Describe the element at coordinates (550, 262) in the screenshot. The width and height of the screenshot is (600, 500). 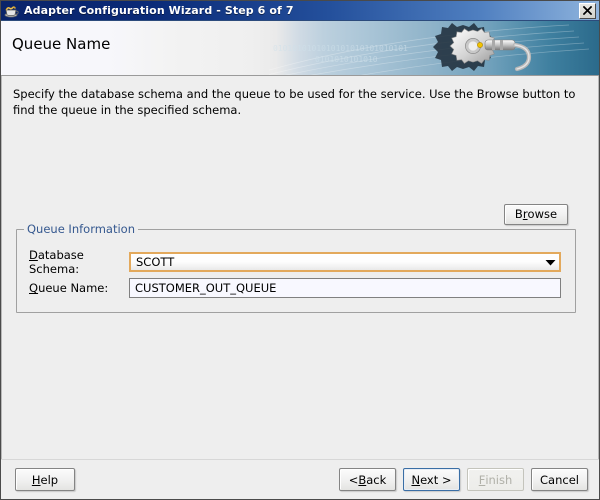
I see `chevron-down-icon` at that location.